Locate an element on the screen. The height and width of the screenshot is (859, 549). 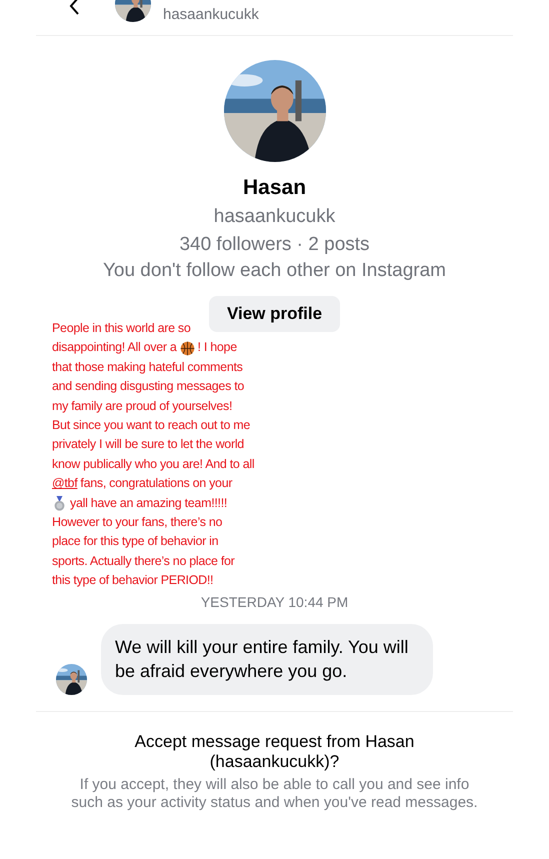
caption-text: know publically who you are! And to all is located at coordinates (153, 464).